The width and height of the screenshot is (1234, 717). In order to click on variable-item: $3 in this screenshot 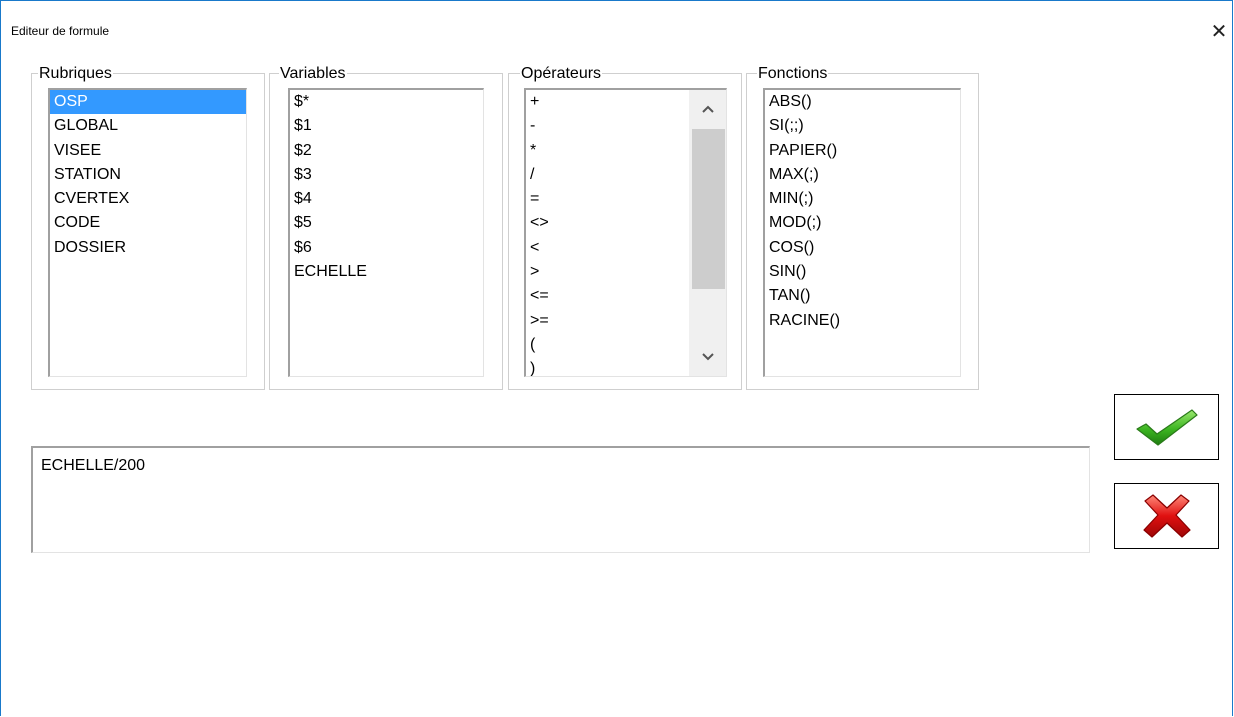, I will do `click(386, 175)`.